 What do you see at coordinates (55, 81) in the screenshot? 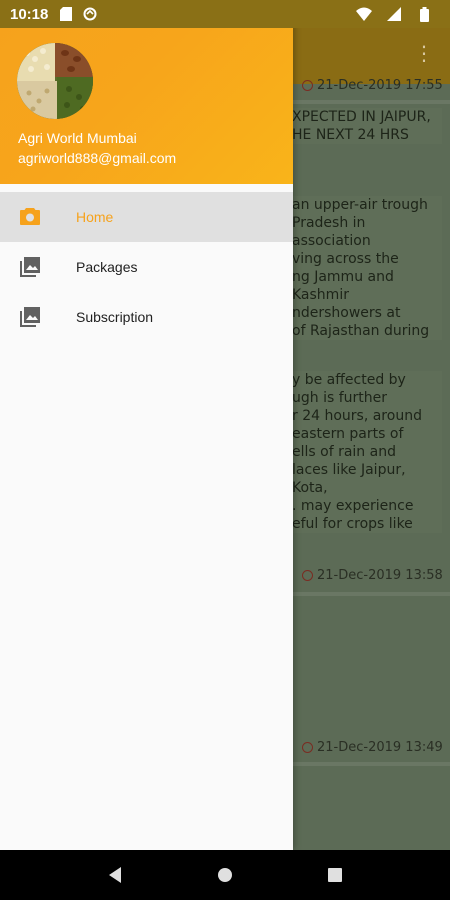
I see `grains-avatar` at bounding box center [55, 81].